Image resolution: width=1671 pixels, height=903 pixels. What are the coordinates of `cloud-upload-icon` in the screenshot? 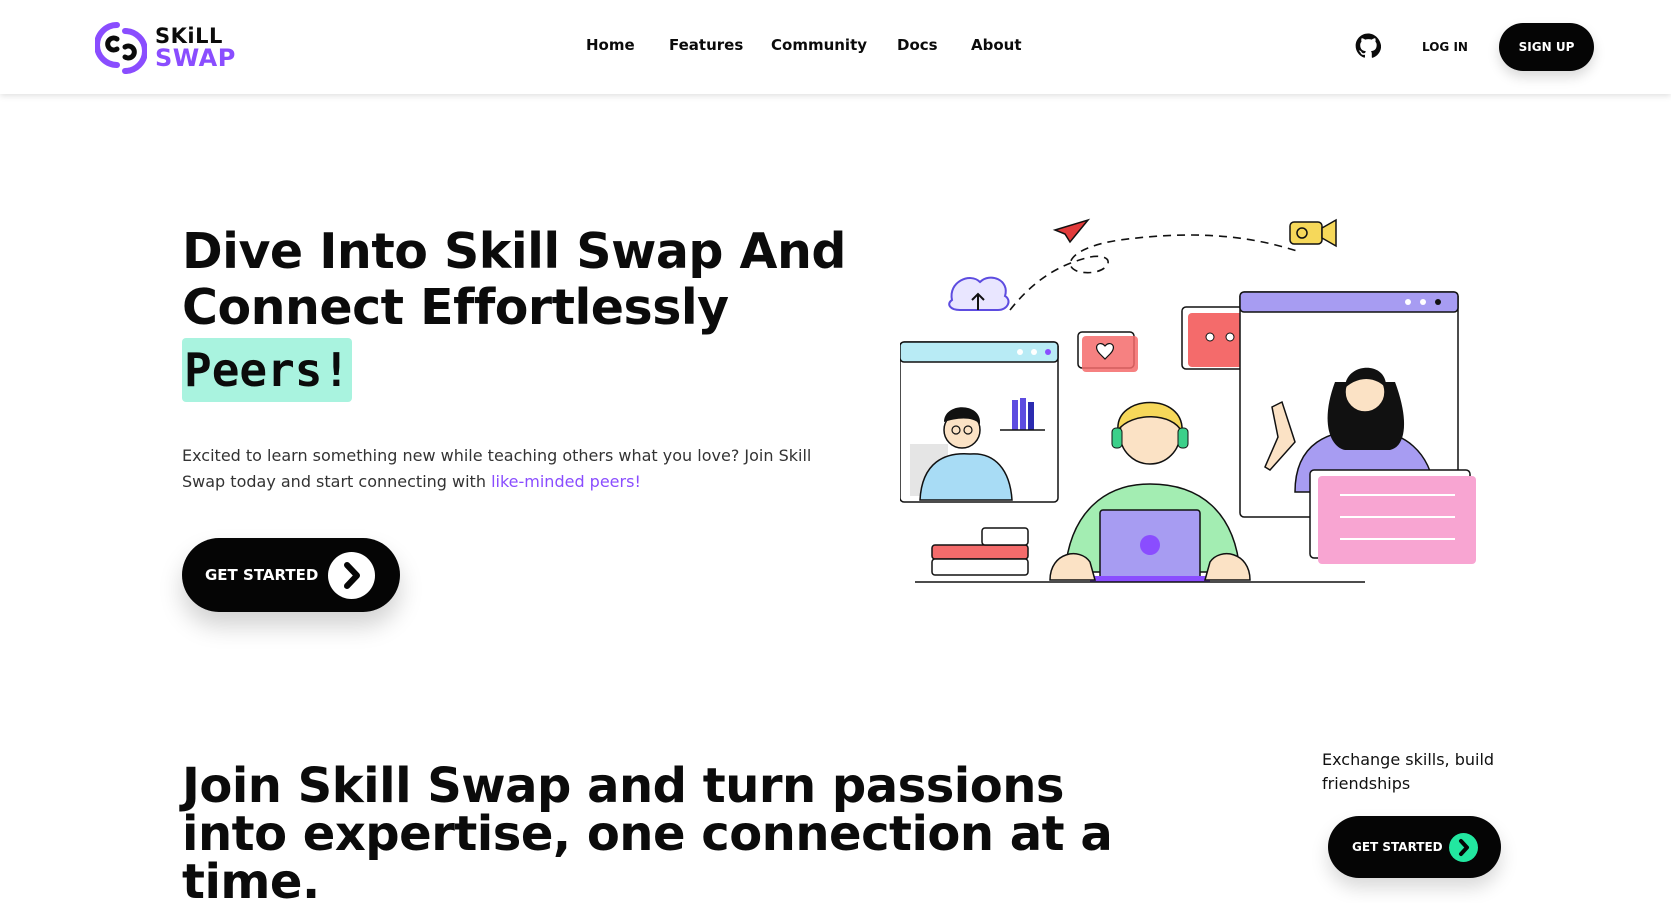 It's located at (979, 293).